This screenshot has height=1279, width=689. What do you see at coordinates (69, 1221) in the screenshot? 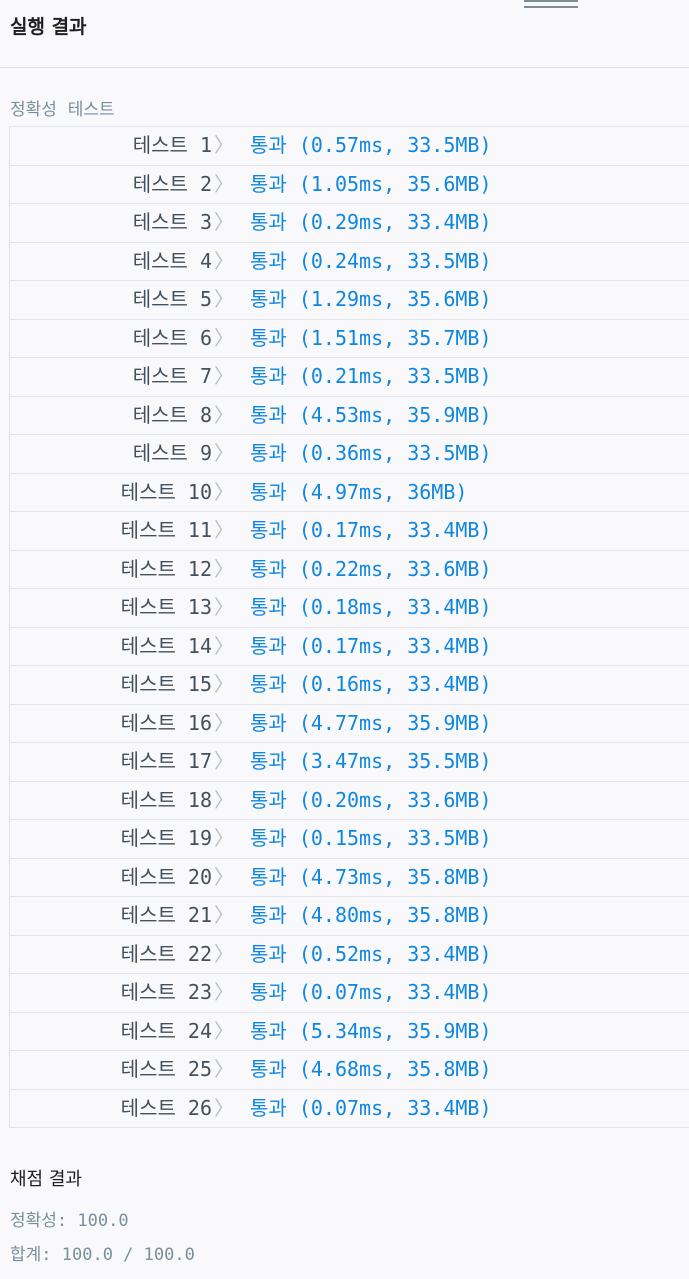
I see `score-accuracy: 정확성: 100.0` at bounding box center [69, 1221].